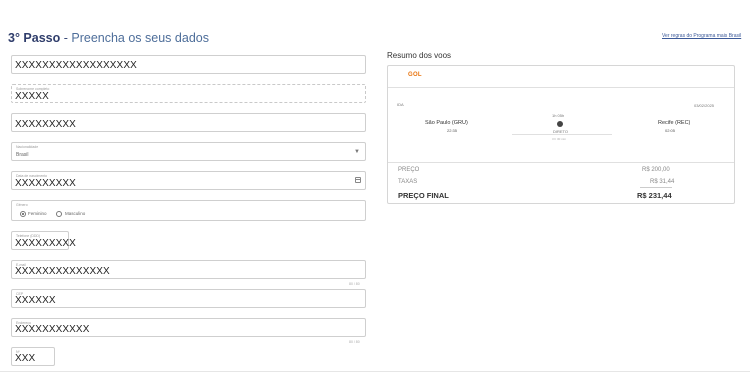 The height and width of the screenshot is (392, 750). I want to click on cep-field: CEP XXXXXX, so click(188, 298).